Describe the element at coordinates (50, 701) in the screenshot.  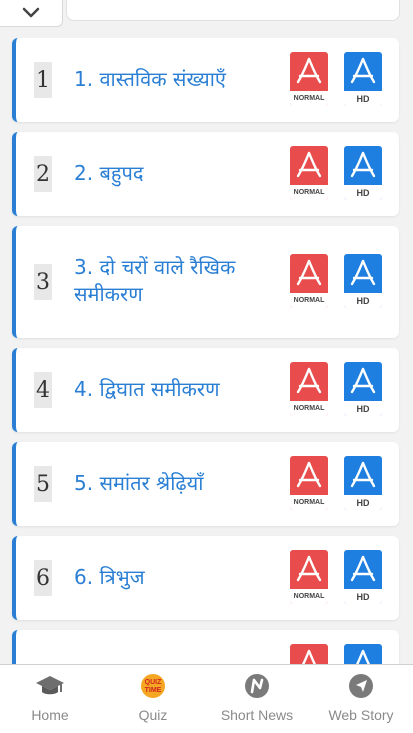
I see `nav-home: Home` at that location.